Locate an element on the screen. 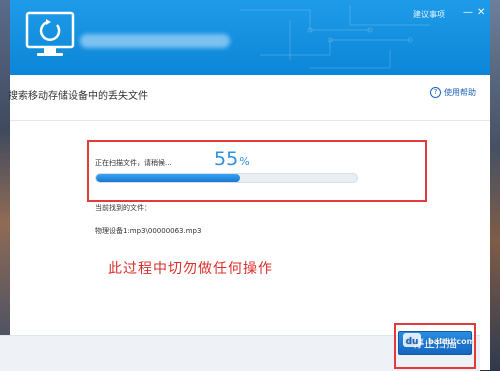 The height and width of the screenshot is (371, 500). baidu-jingyan-watermark: du .baidu.com is located at coordinates (438, 340).